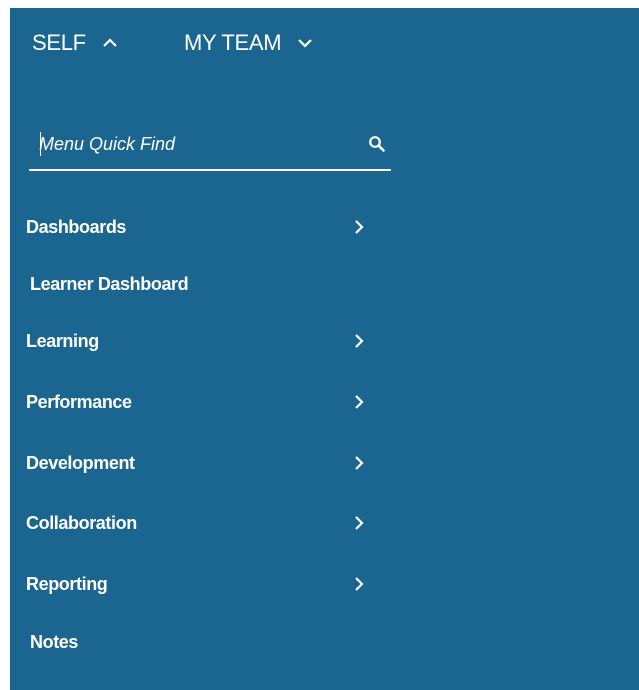 The height and width of the screenshot is (690, 639). I want to click on tab-self-label: SELF, so click(59, 42).